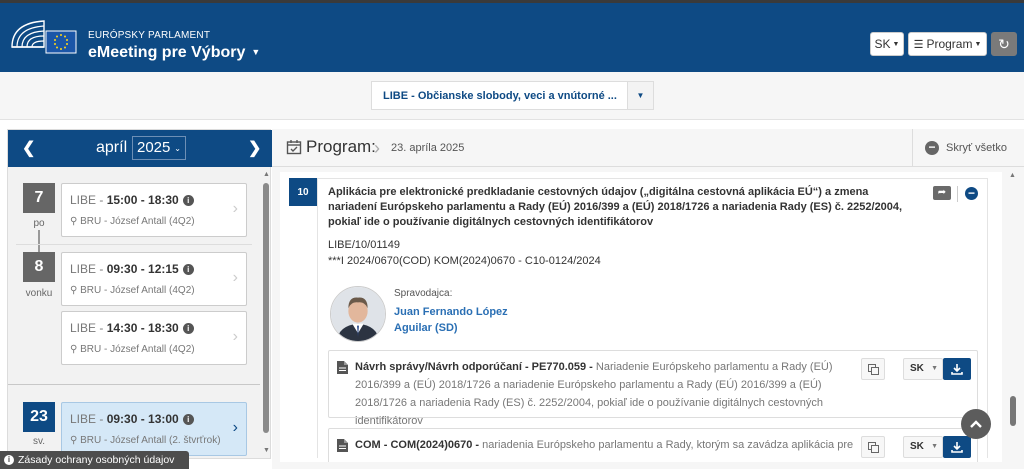 The height and width of the screenshot is (469, 1024). I want to click on next-month-icon: ❯, so click(254, 148).